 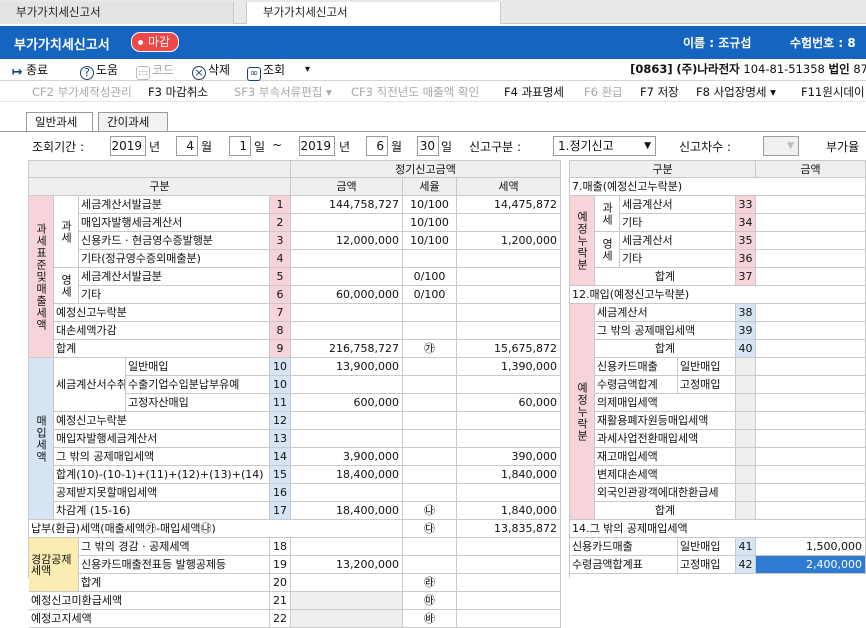 What do you see at coordinates (347, 349) in the screenshot?
I see `row-amount: 216,758,727` at bounding box center [347, 349].